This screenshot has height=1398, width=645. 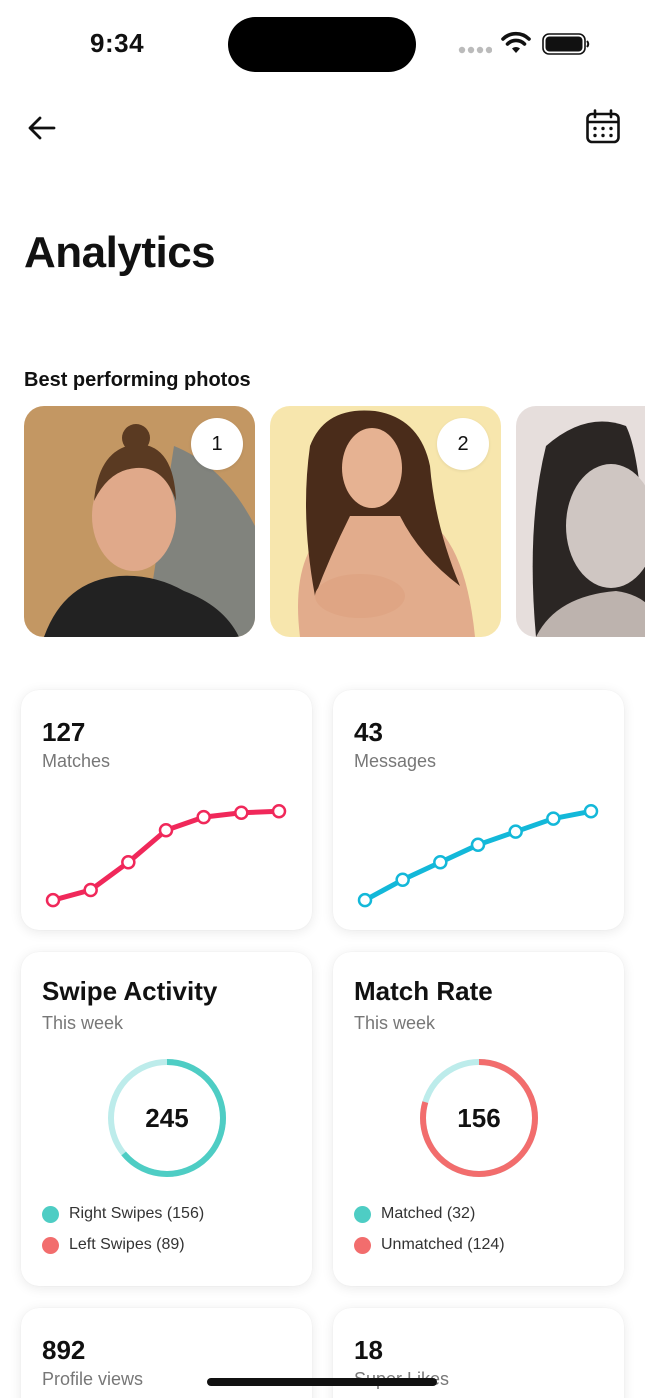 I want to click on legend-unmatched: Unmatched (124), so click(x=429, y=1245).